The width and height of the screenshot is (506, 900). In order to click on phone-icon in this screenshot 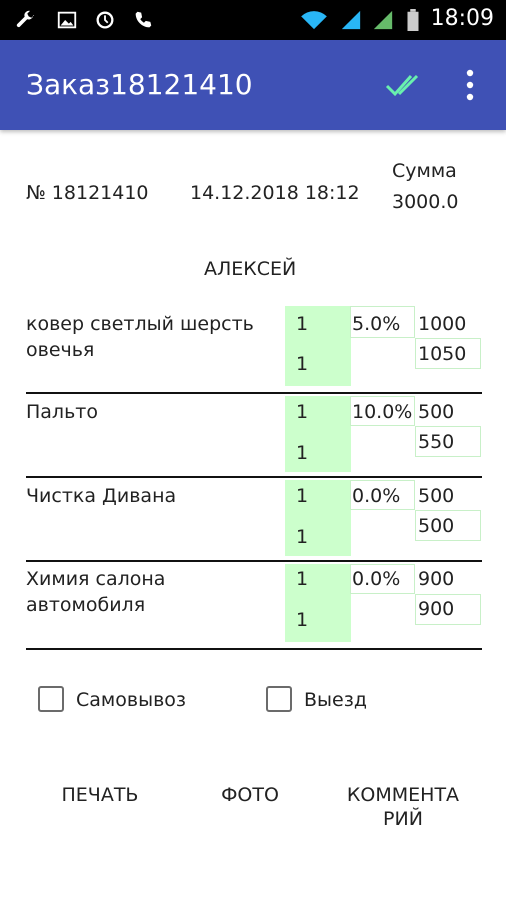, I will do `click(143, 19)`.